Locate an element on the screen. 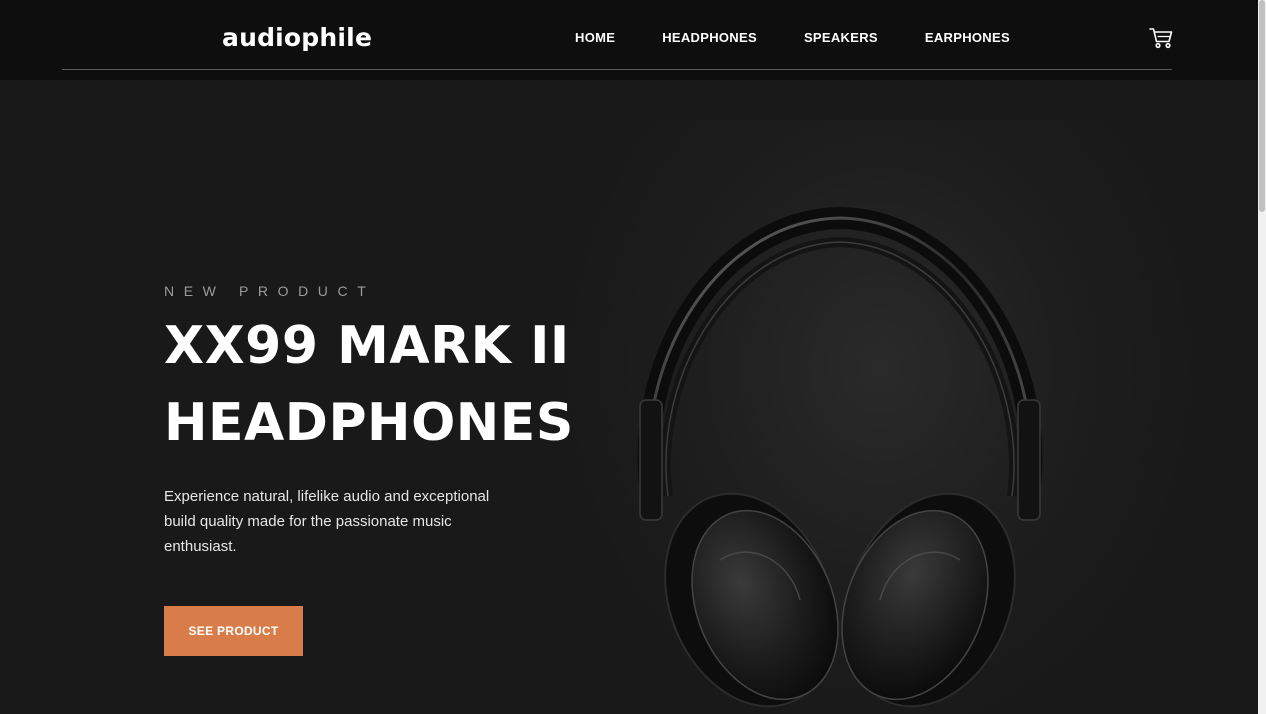 This screenshot has width=1266, height=714. nav-home: HOME is located at coordinates (595, 38).